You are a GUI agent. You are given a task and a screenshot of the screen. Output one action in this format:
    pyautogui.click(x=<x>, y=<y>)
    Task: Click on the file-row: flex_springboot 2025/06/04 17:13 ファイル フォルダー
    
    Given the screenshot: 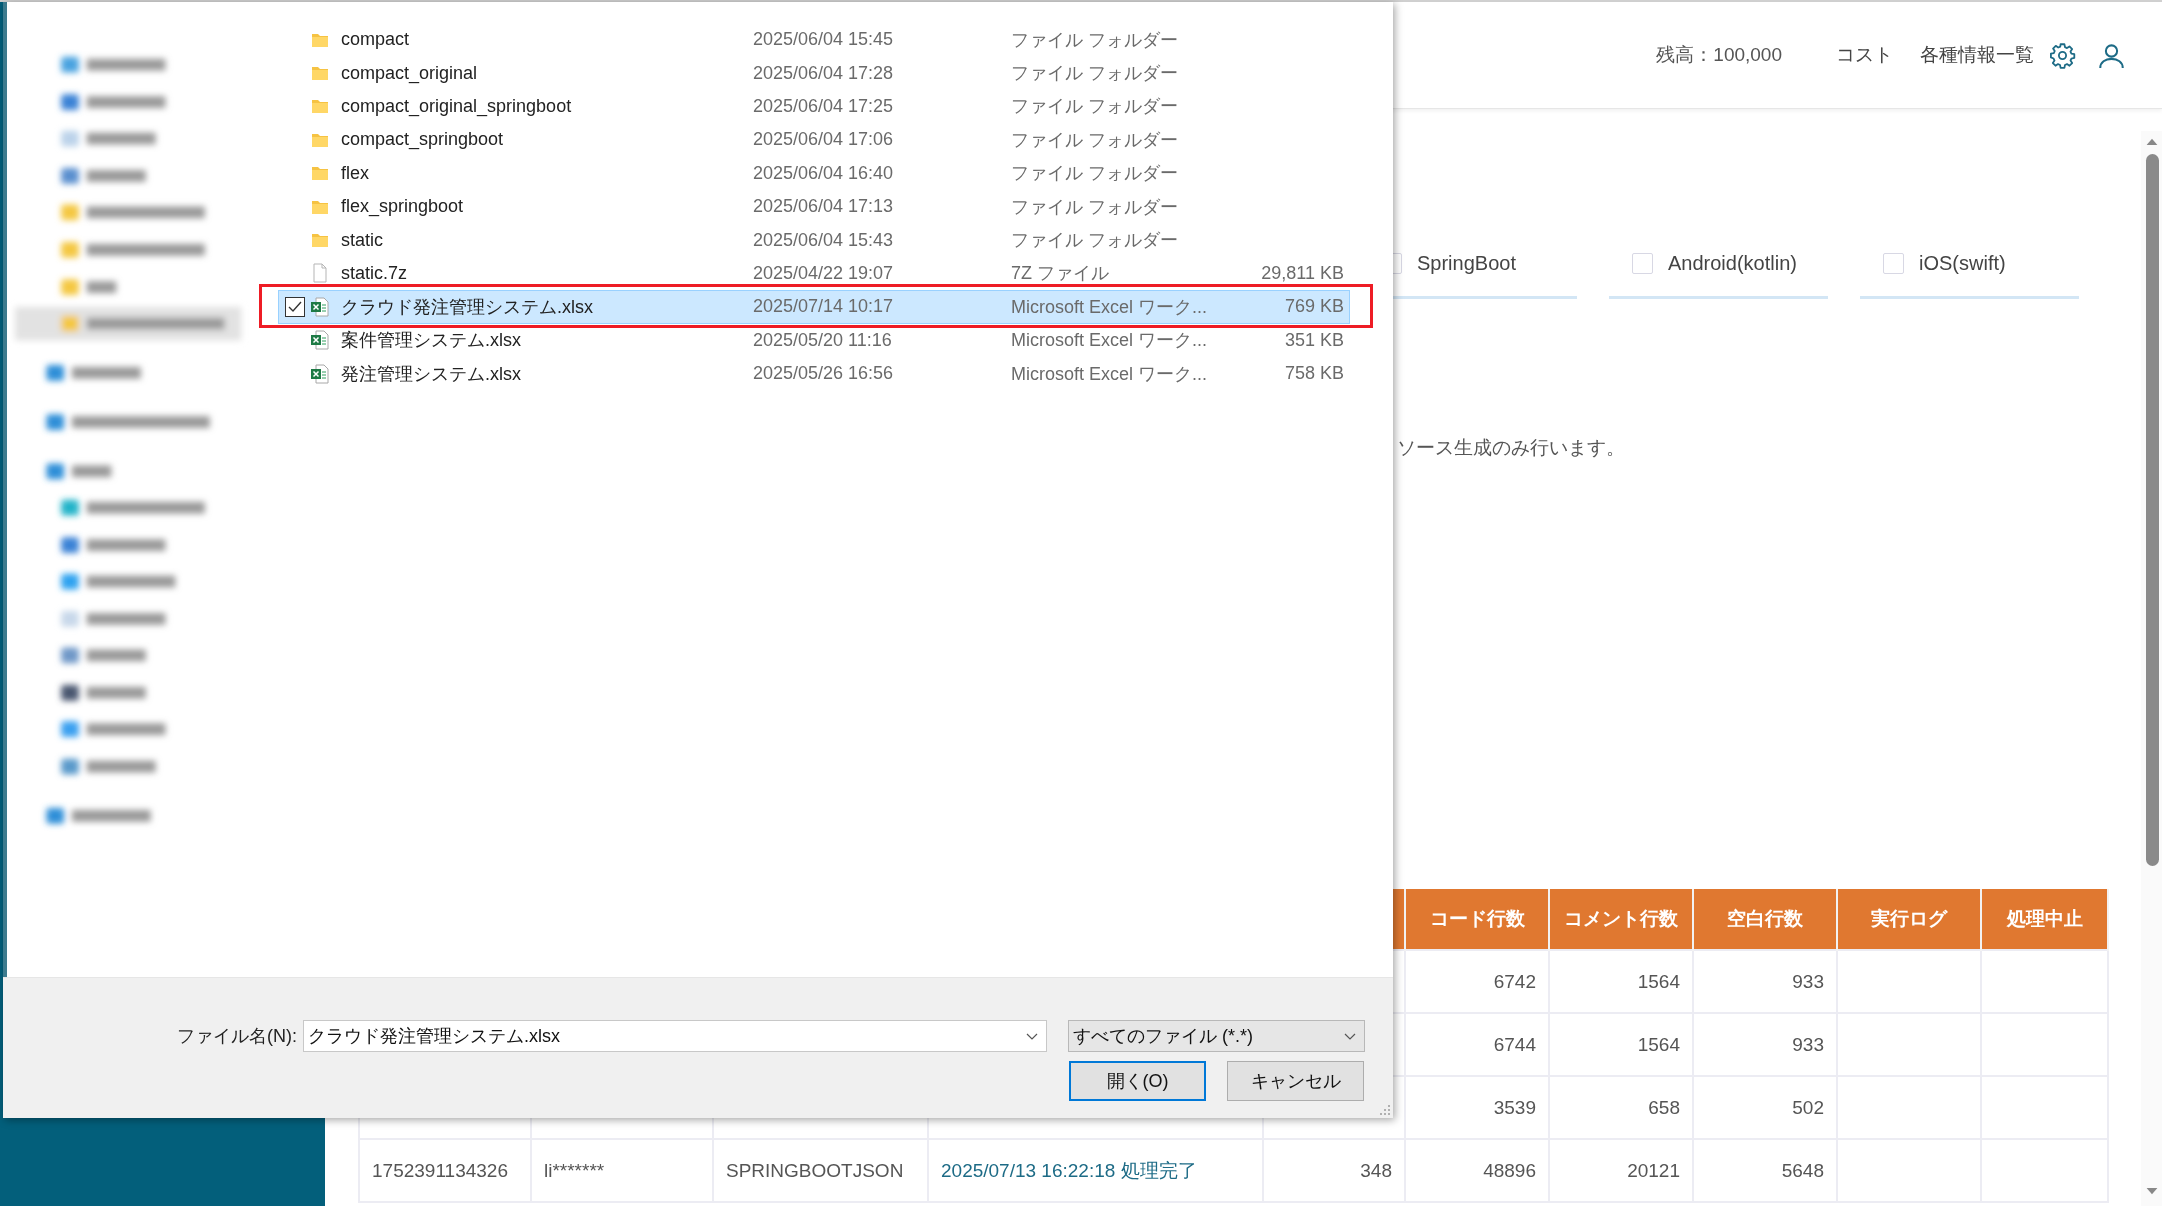 What is the action you would take?
    pyautogui.click(x=814, y=206)
    